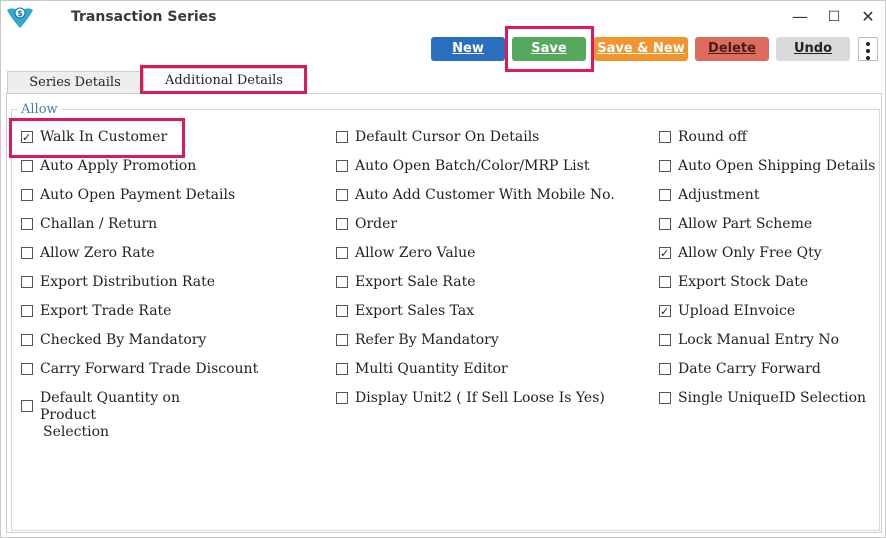  What do you see at coordinates (431, 369) in the screenshot?
I see `checkbox-label: Multi Quantity Editor` at bounding box center [431, 369].